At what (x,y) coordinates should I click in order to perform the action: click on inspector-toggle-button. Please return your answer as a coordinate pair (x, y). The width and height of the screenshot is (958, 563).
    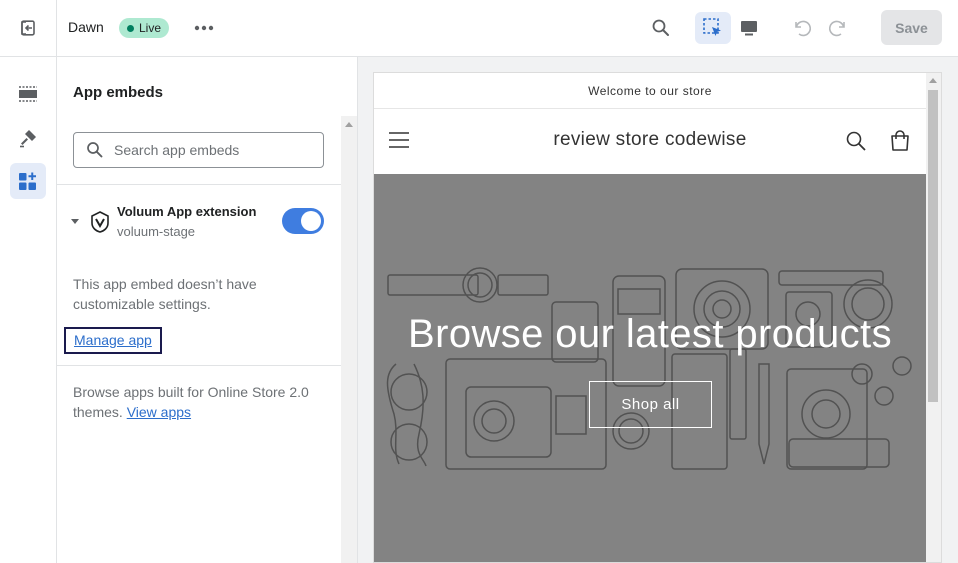
    Looking at the image, I should click on (713, 28).